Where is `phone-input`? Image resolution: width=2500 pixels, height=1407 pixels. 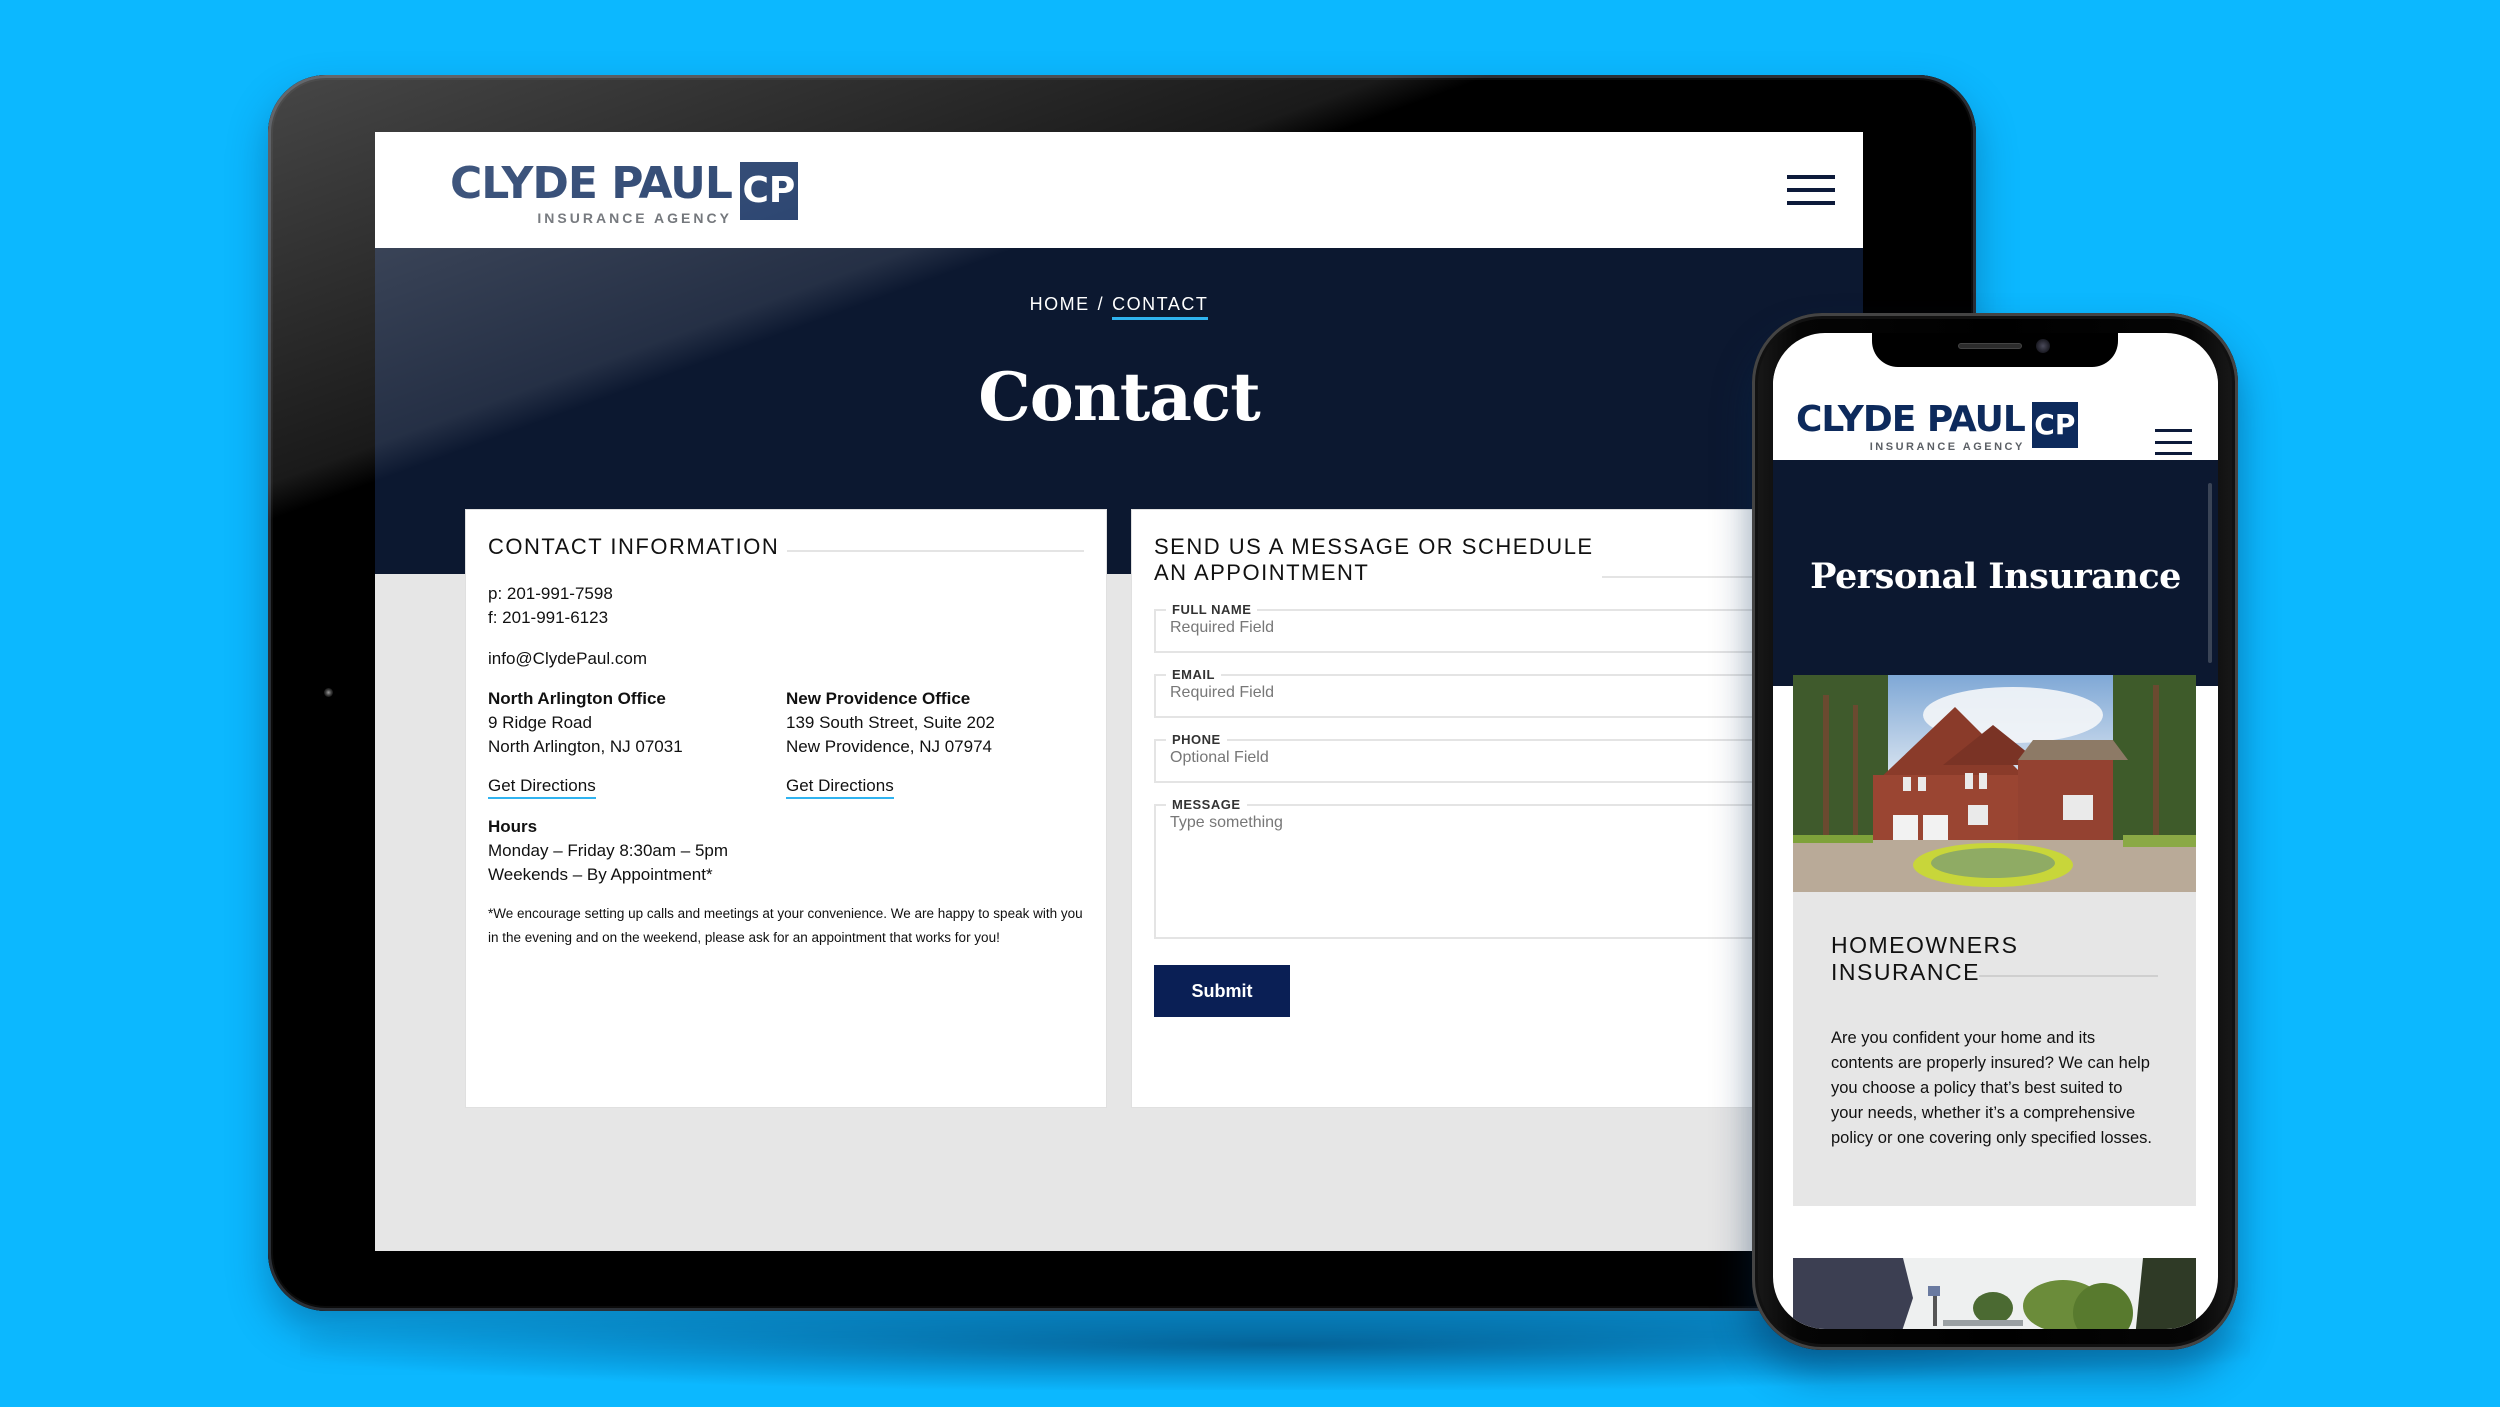
phone-input is located at coordinates (1511, 759).